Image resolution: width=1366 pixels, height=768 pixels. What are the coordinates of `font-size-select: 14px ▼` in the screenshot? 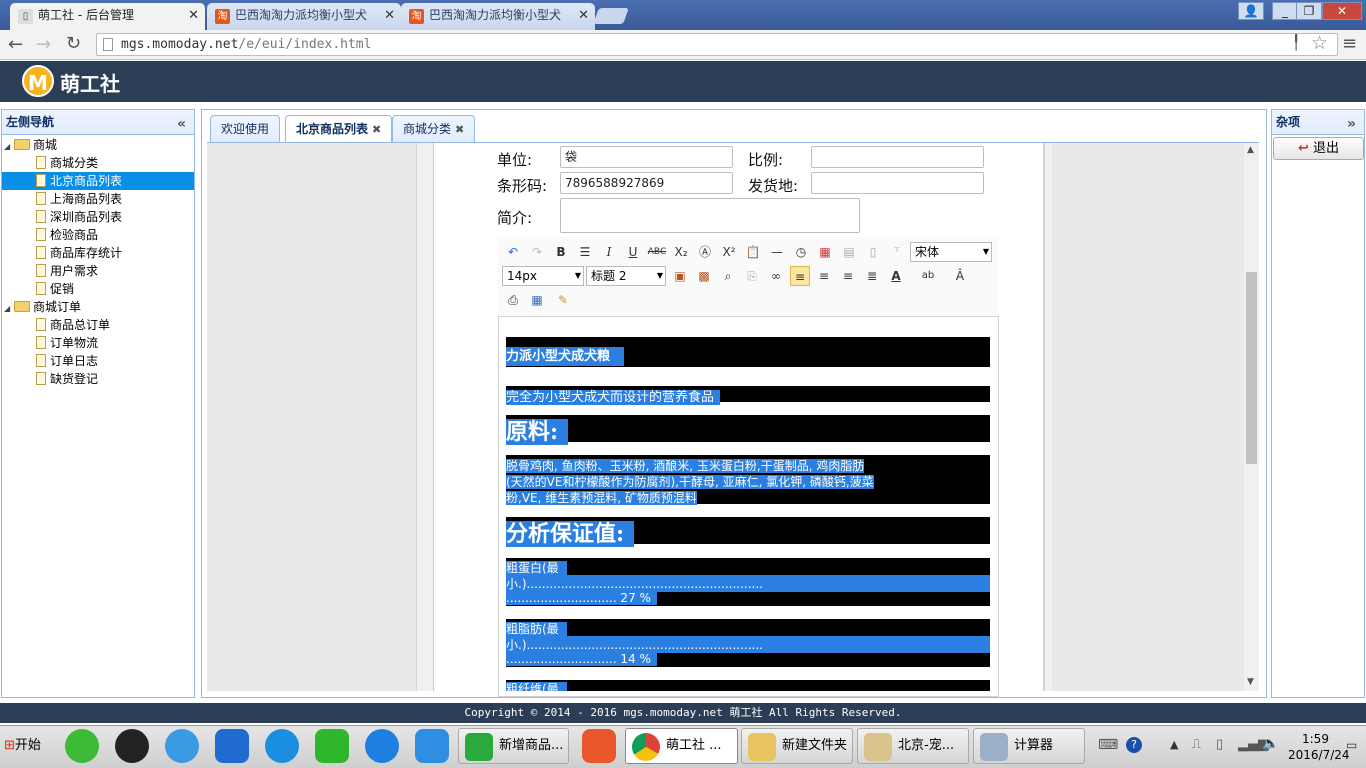 It's located at (543, 276).